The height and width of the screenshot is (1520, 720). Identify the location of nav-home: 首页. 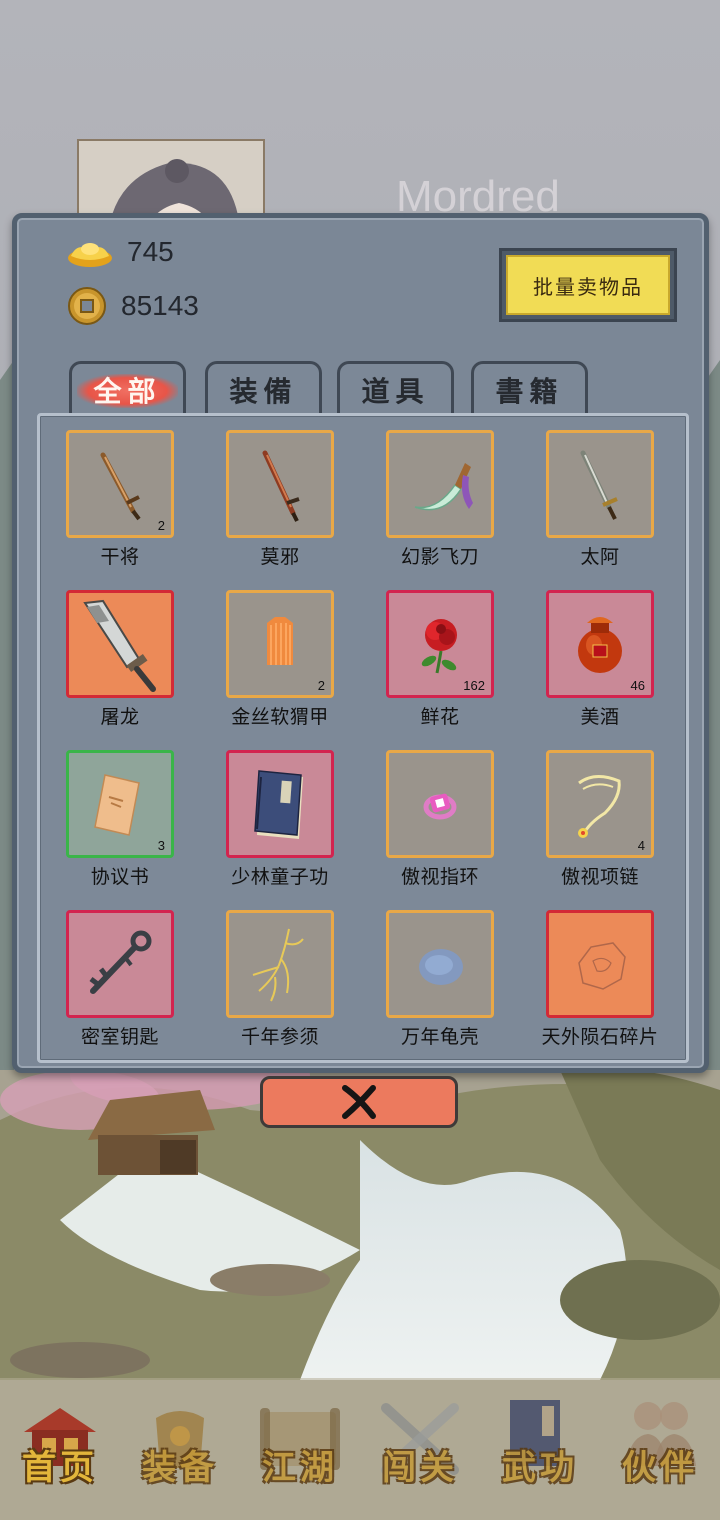
(60, 1449).